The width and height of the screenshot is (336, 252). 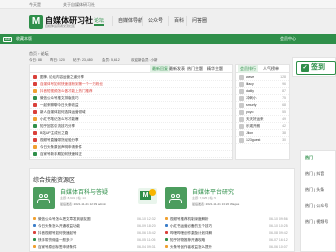 What do you see at coordinates (66, 91) in the screenshot?
I see `thread-title: 抖音短视频怎么做才能上热门推荐` at bounding box center [66, 91].